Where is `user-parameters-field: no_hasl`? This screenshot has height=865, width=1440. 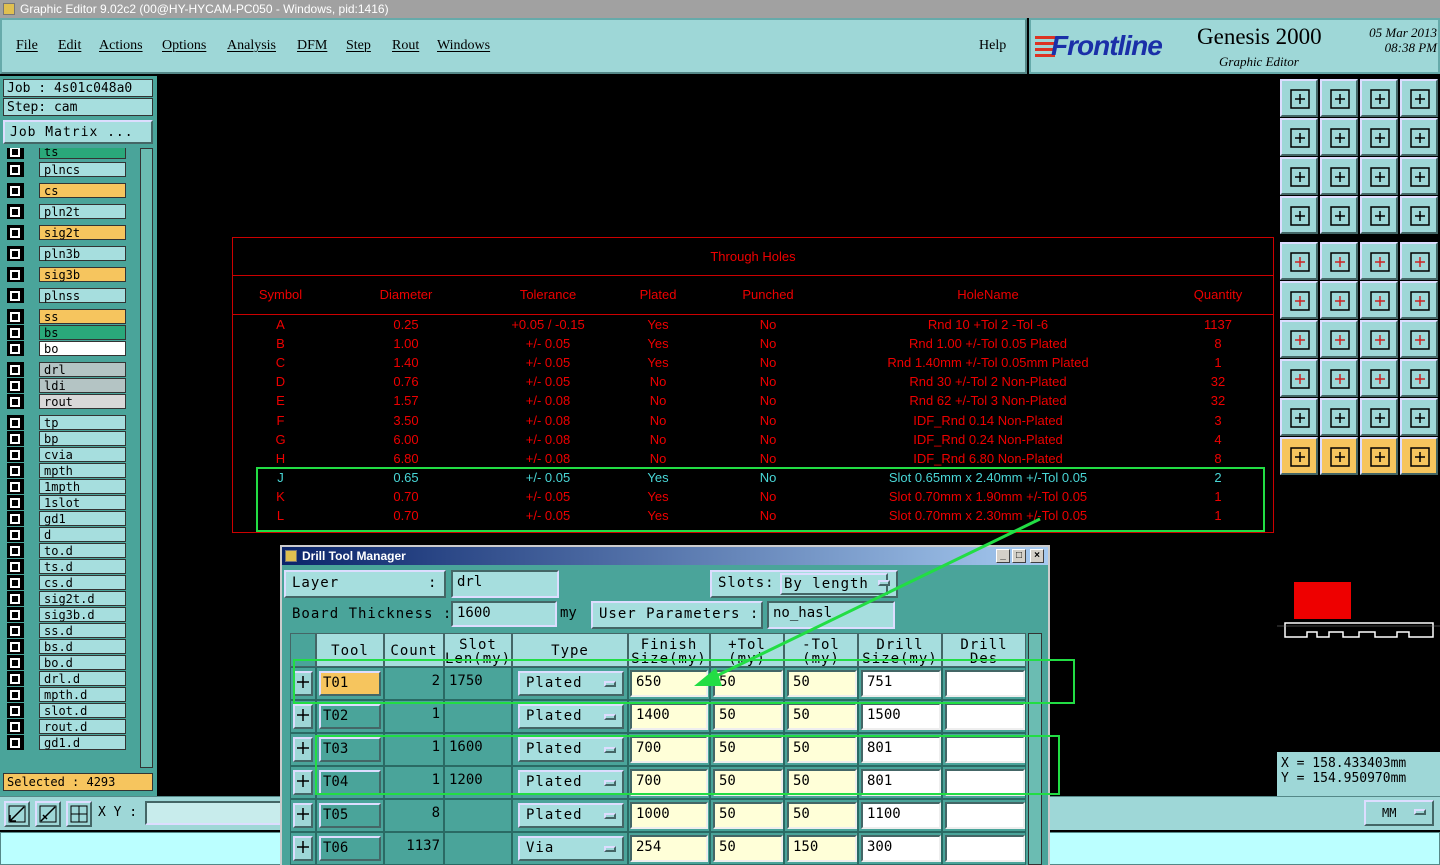
user-parameters-field: no_hasl is located at coordinates (831, 615).